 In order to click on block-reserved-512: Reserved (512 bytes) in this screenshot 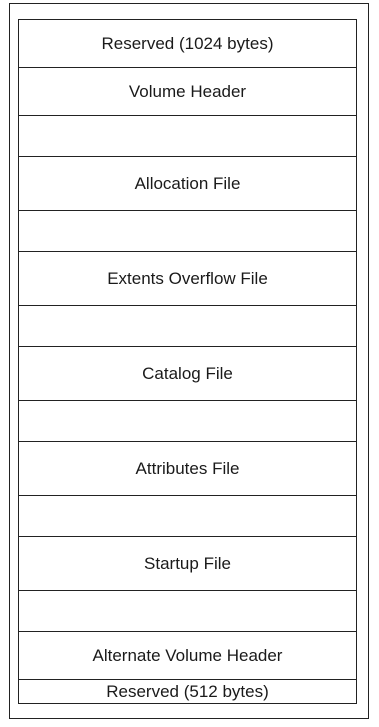, I will do `click(187, 691)`.